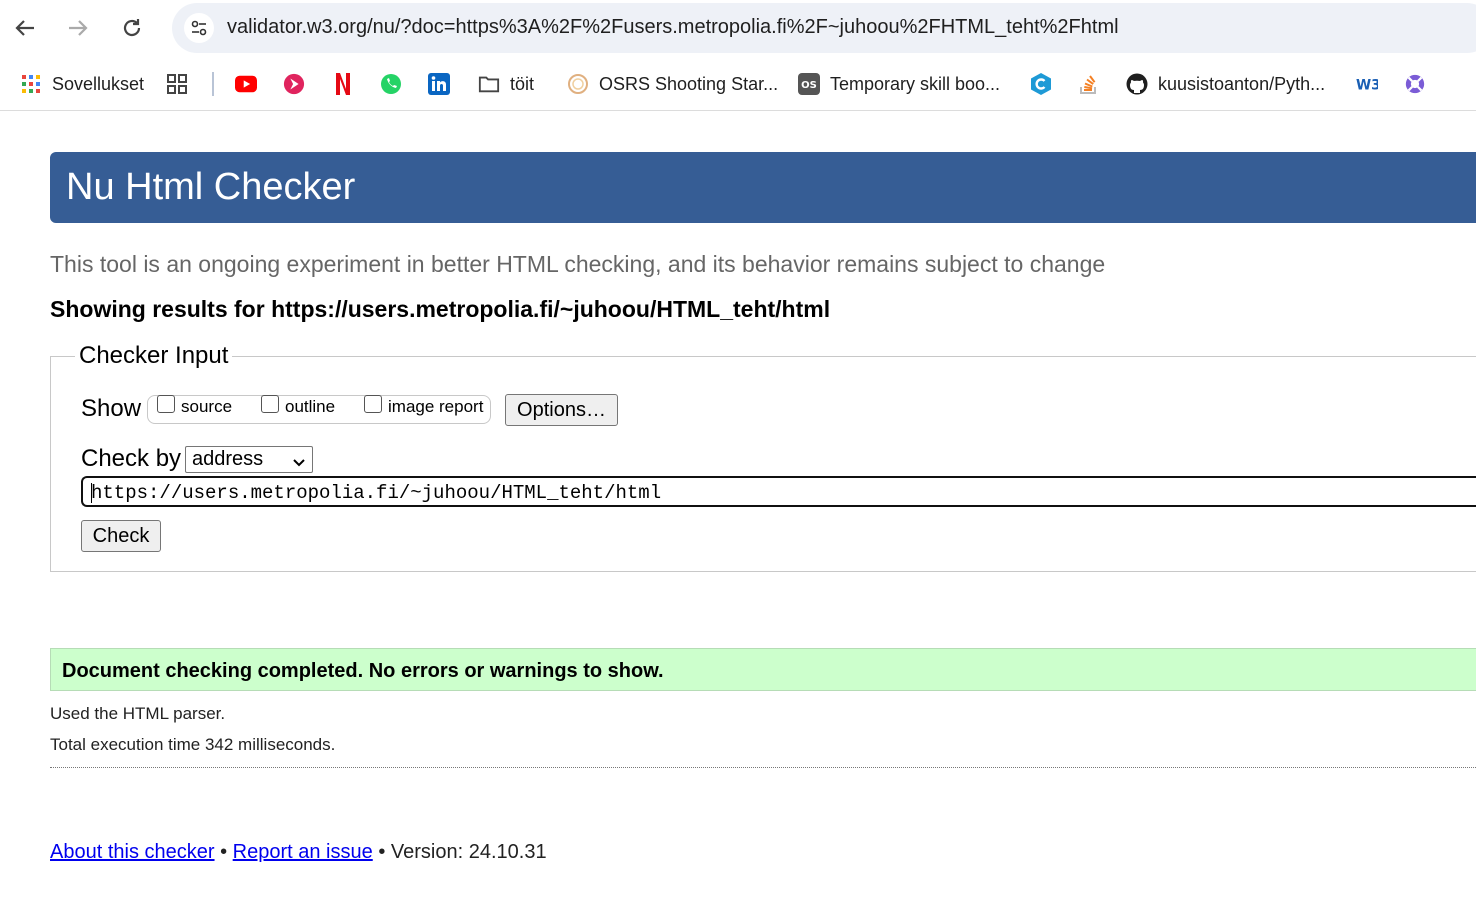 Image resolution: width=1476 pixels, height=898 pixels. I want to click on execution-time: Total execution time 342 milliseconds., so click(193, 744).